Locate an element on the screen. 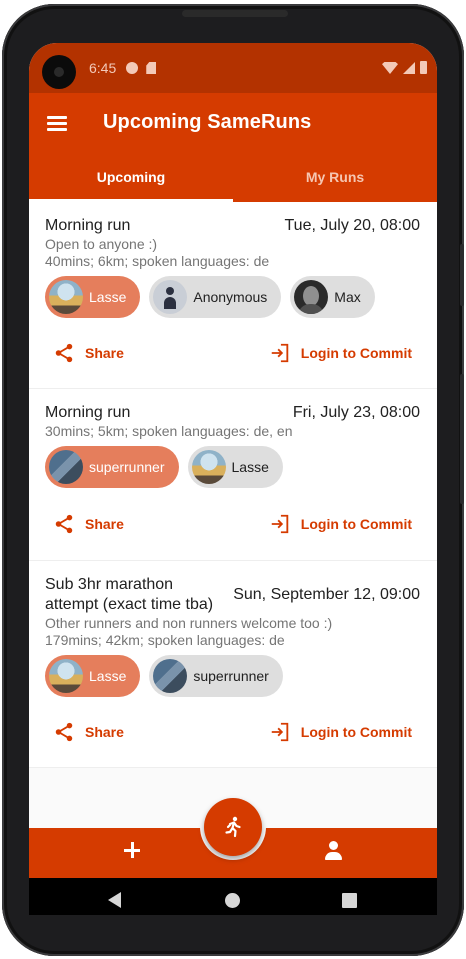 The height and width of the screenshot is (959, 466). run-header: Morning run Fri, July 23, 08:00 is located at coordinates (232, 413).